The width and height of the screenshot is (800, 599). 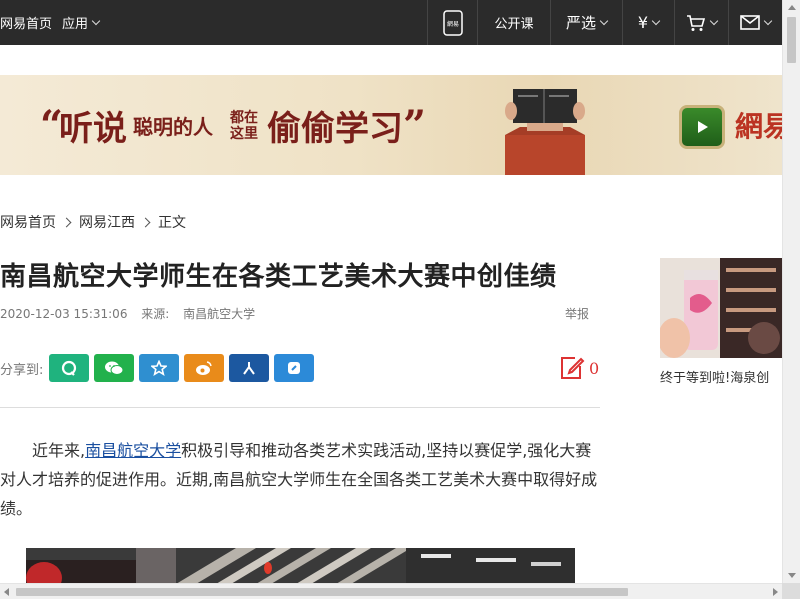 I want to click on netease-edu-logo, so click(x=702, y=127).